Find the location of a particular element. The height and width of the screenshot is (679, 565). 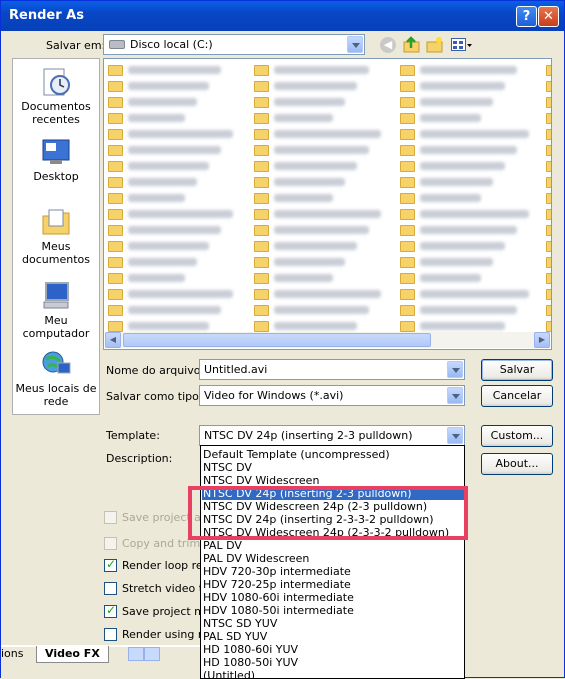

cancel-button: Cancelar is located at coordinates (517, 396).